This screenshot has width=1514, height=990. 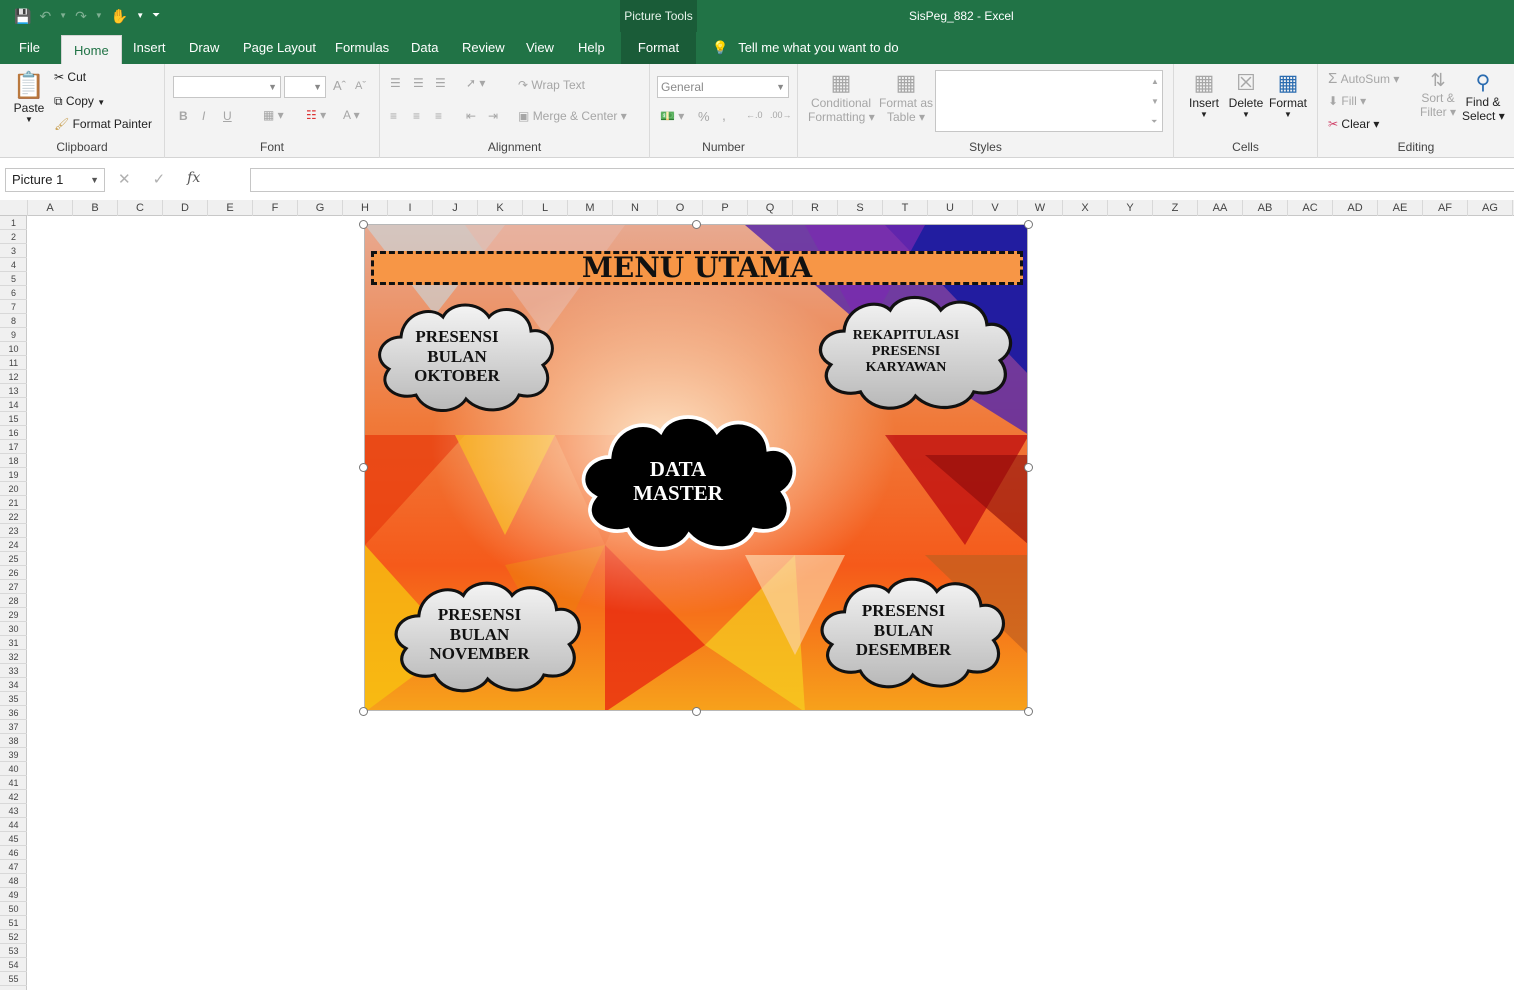 I want to click on tab-home: Home, so click(x=91, y=49).